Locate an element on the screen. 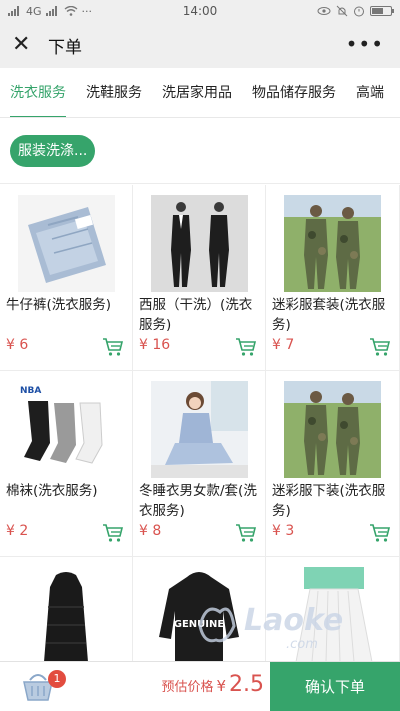  battery-icon is located at coordinates (382, 11).